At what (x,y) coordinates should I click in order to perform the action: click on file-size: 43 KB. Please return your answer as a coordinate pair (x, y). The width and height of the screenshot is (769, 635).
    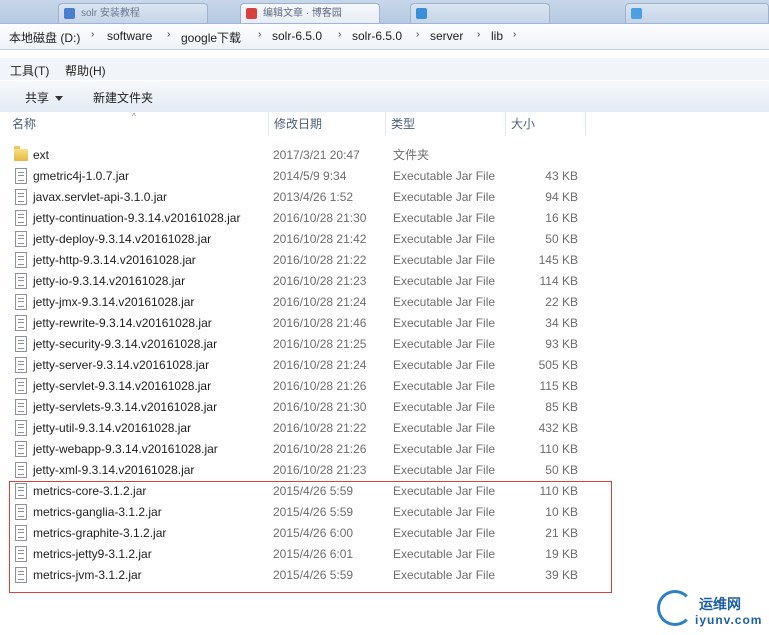
    Looking at the image, I should click on (561, 176).